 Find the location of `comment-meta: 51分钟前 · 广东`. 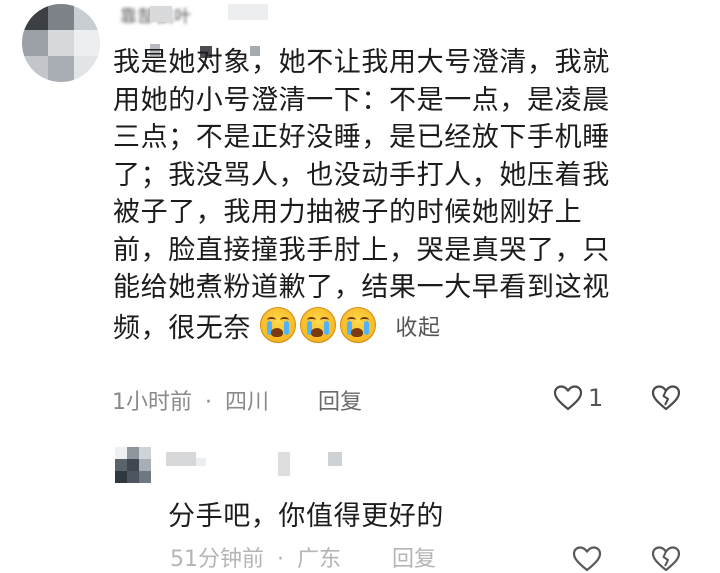

comment-meta: 51分钟前 · 广东 is located at coordinates (255, 557).